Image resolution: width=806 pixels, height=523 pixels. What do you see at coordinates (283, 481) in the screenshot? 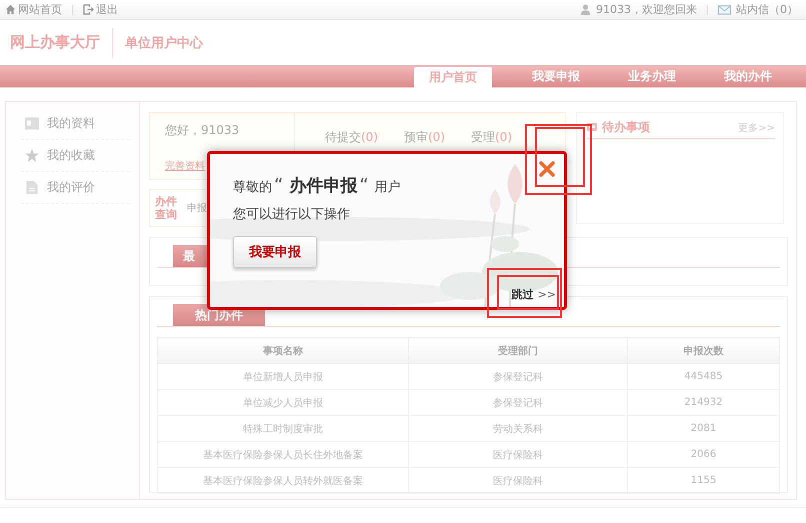
I see `table-cell: 基本医疗保险参保人员转外就医备案` at bounding box center [283, 481].